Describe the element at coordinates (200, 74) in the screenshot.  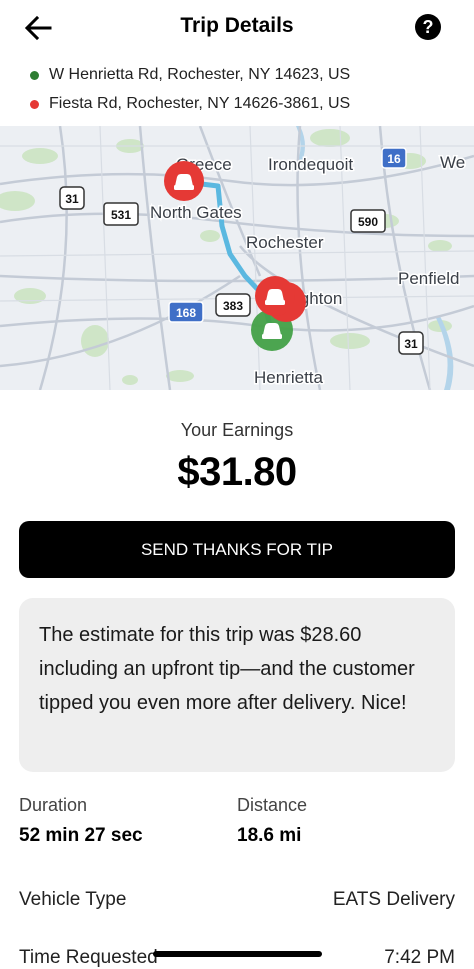
I see `pickup-address-text: W Henrietta Rd, Rochester, NY 14623, US` at that location.